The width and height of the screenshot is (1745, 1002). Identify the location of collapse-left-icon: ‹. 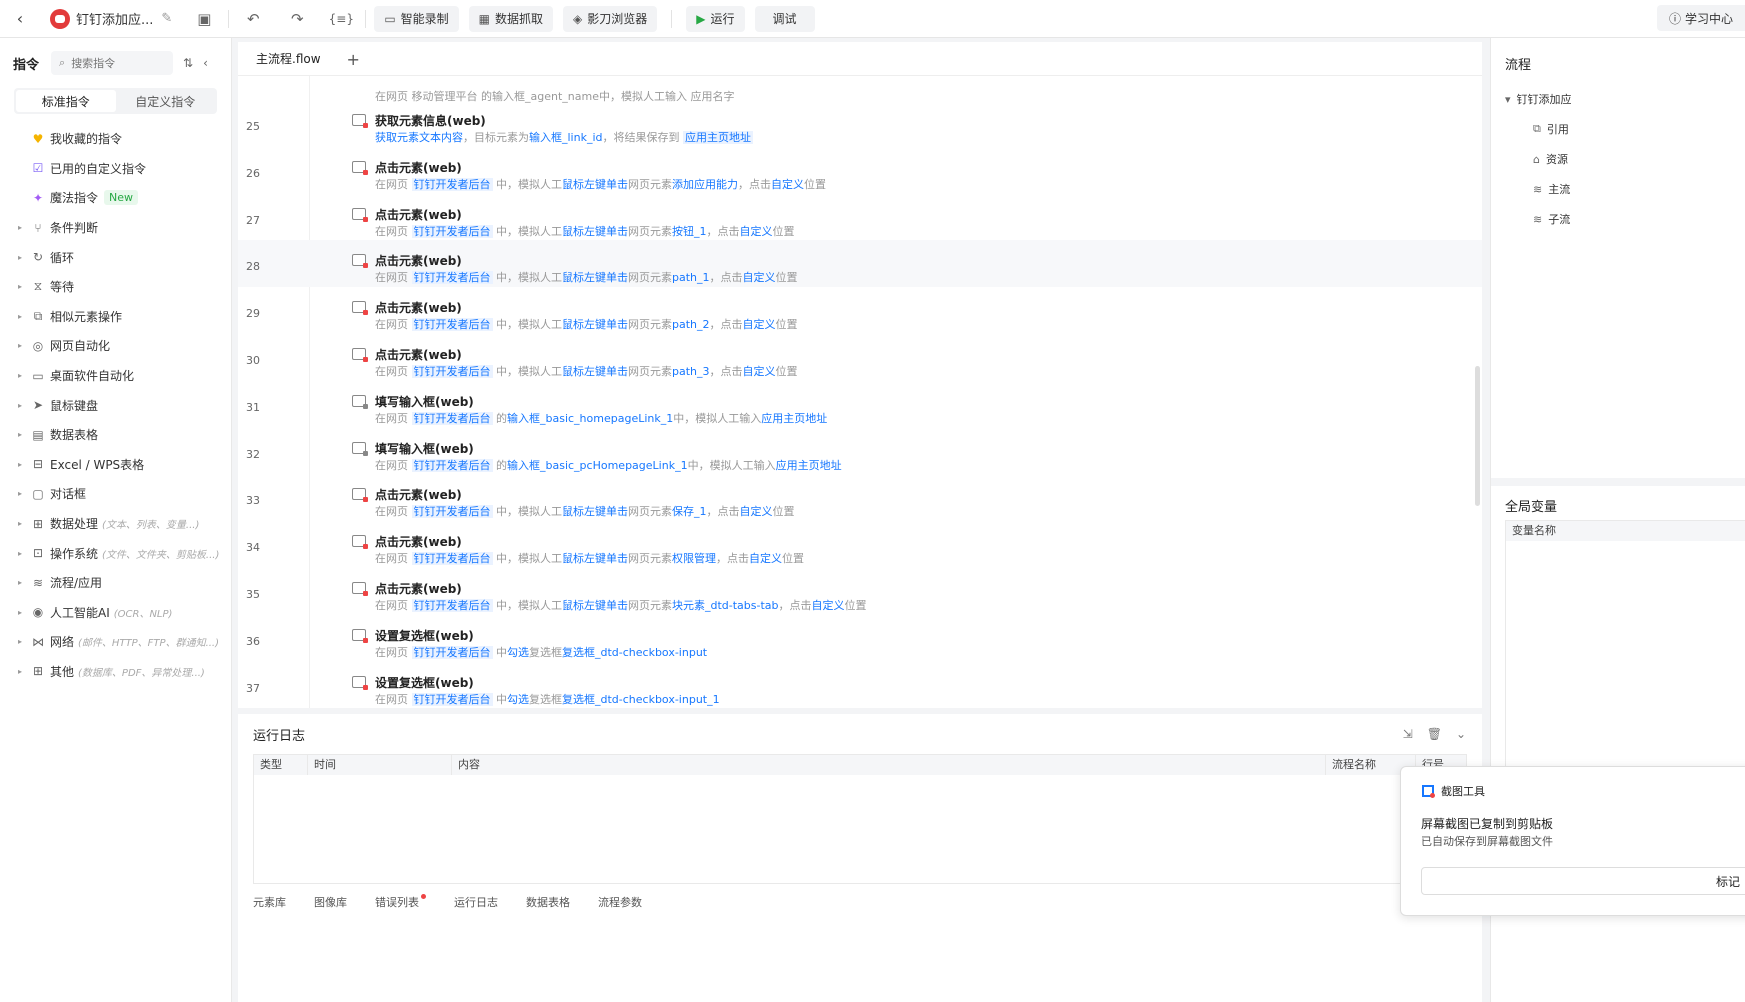
(205, 63).